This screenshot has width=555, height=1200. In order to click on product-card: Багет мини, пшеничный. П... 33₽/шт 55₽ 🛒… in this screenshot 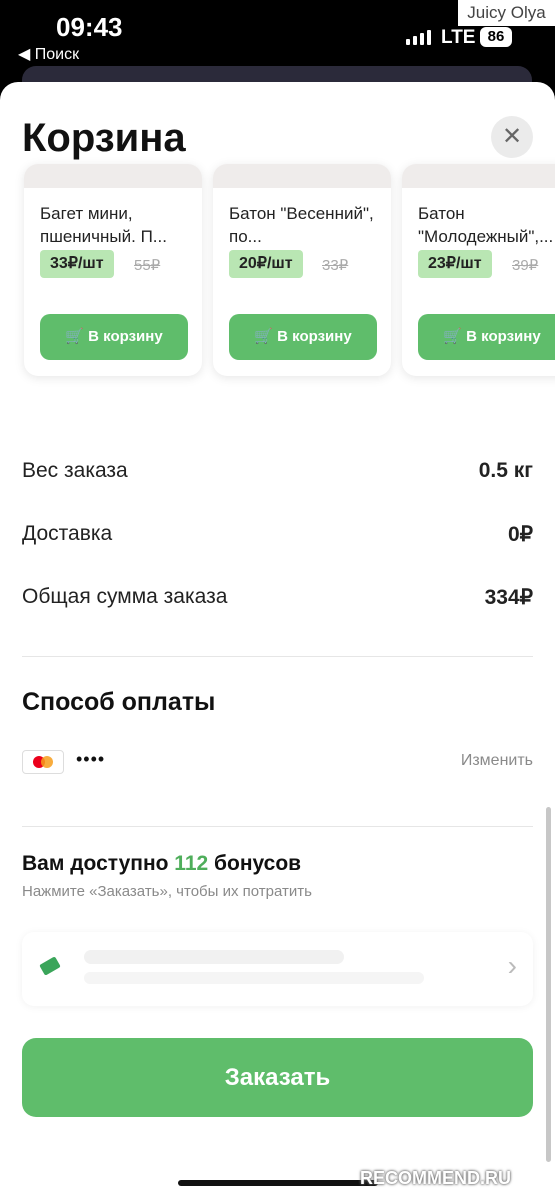, I will do `click(113, 270)`.